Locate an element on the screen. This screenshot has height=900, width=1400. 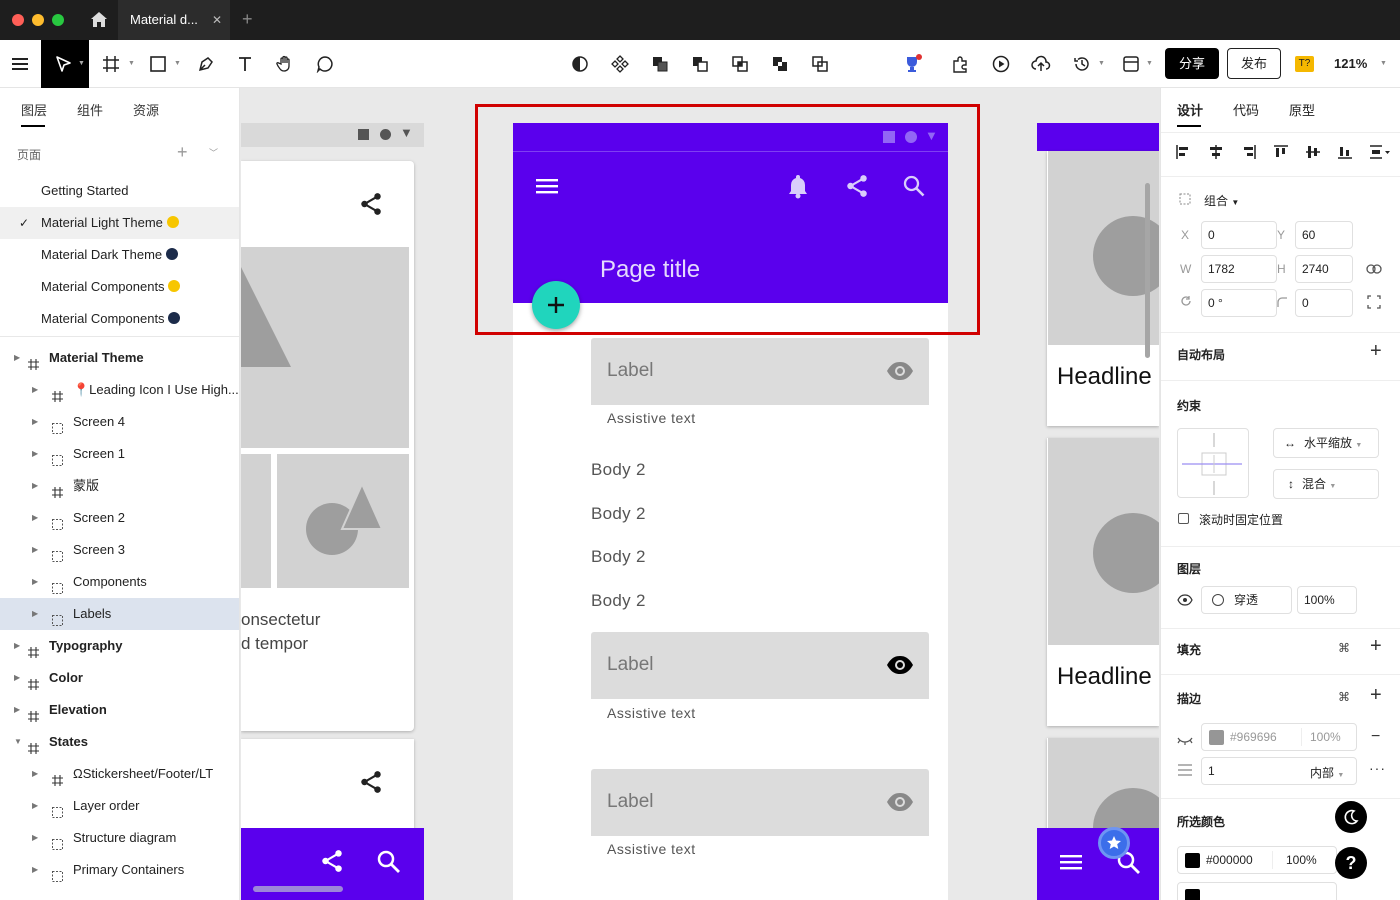
minimize-window-button is located at coordinates (38, 20).